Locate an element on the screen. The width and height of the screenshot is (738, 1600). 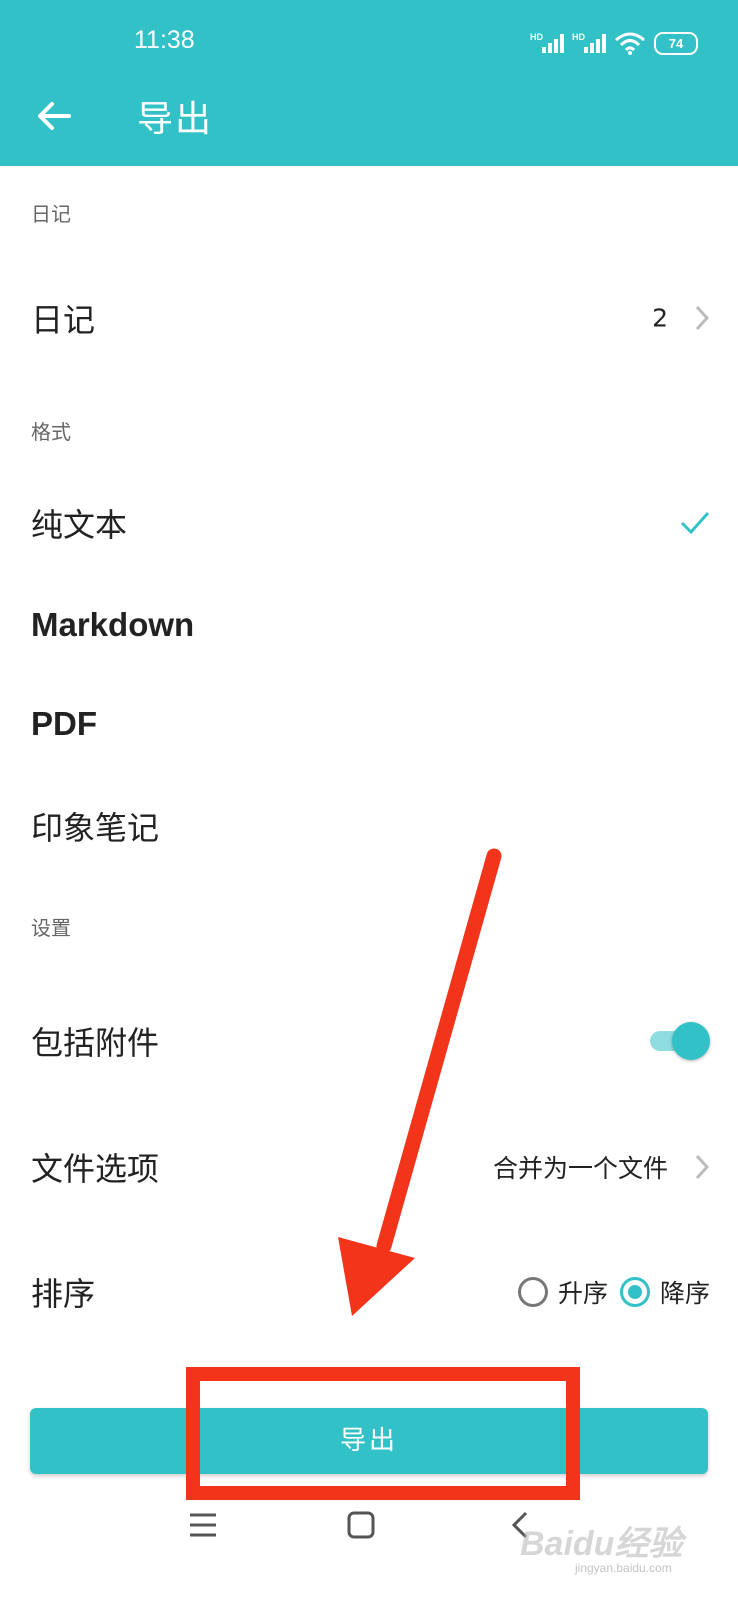
menu-button is located at coordinates (203, 1525).